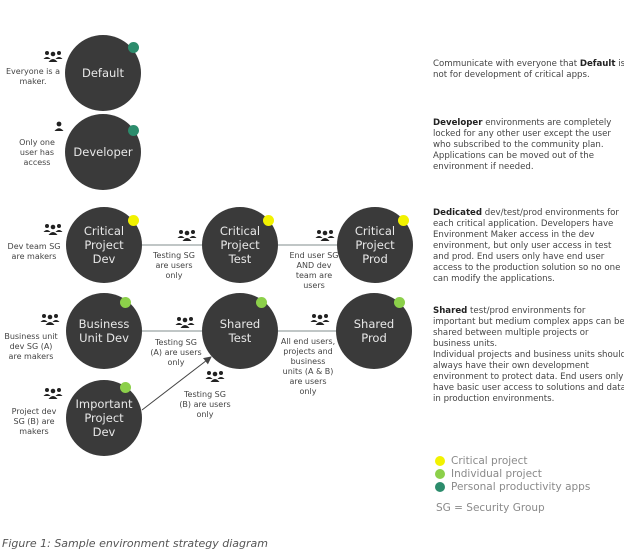  What do you see at coordinates (597, 64) in the screenshot?
I see `desc-bold: Default` at bounding box center [597, 64].